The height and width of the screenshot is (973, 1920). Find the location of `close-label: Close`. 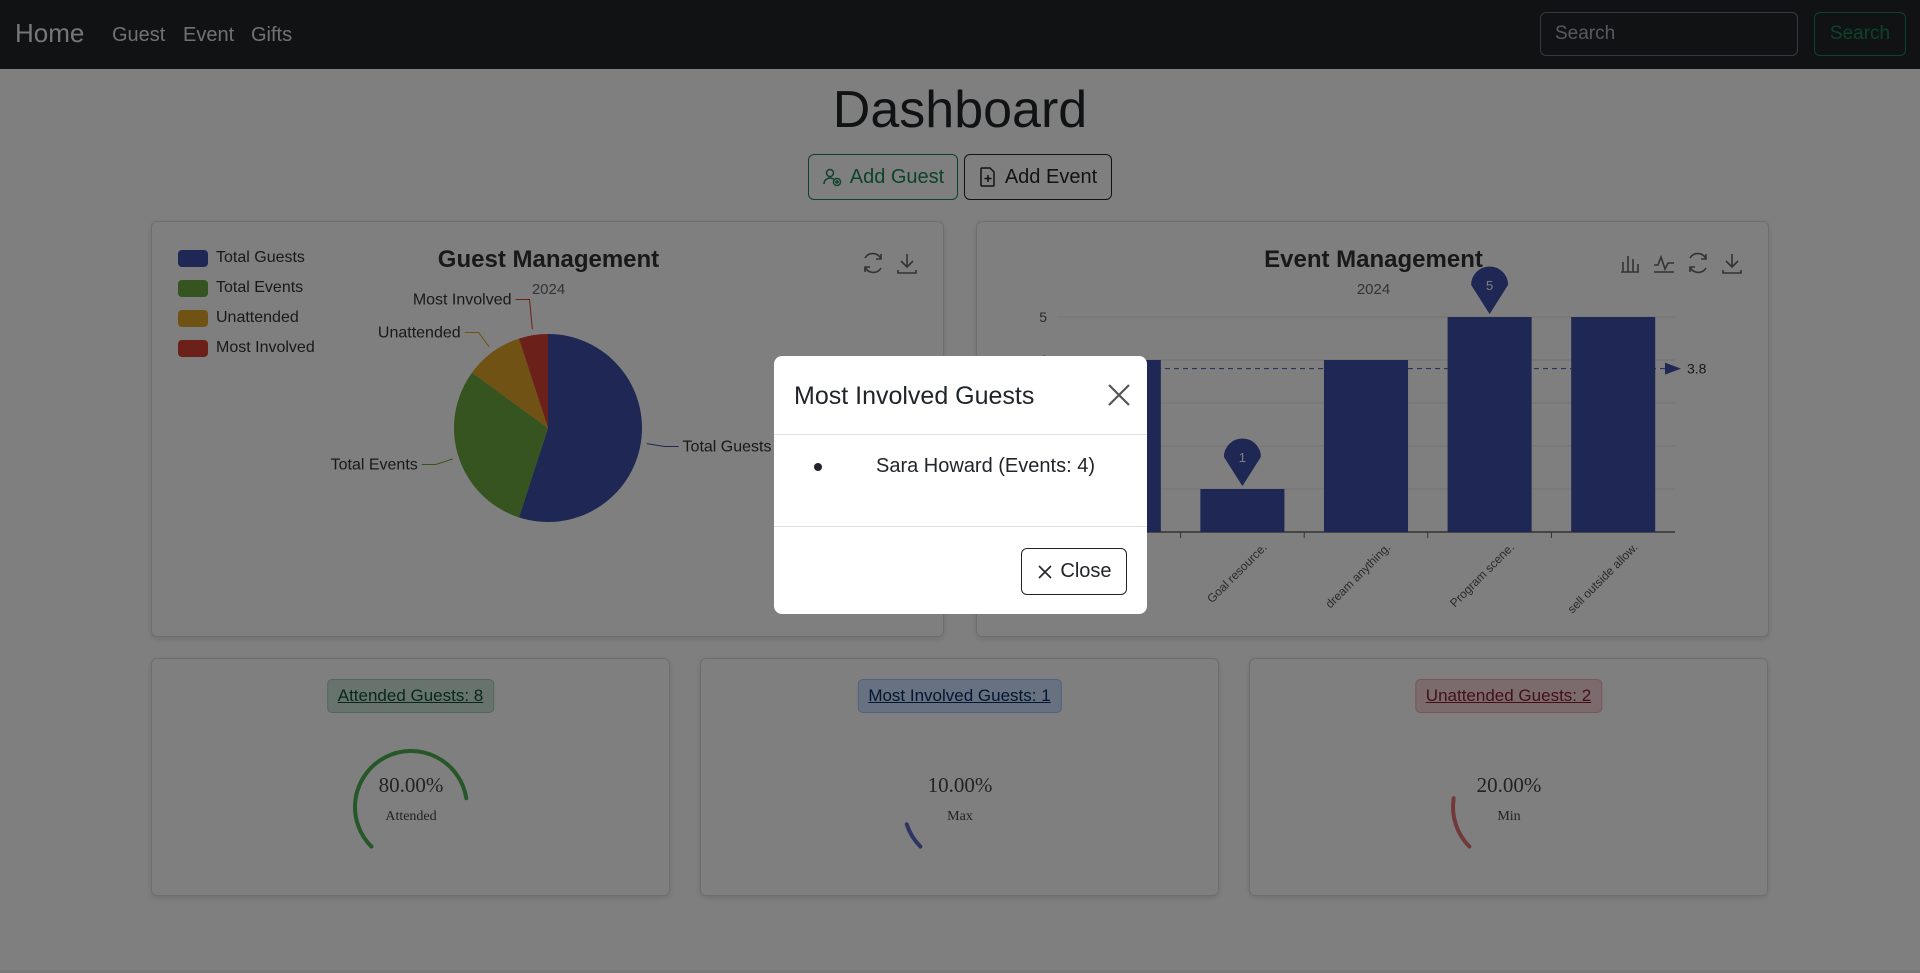

close-label: Close is located at coordinates (1086, 571).